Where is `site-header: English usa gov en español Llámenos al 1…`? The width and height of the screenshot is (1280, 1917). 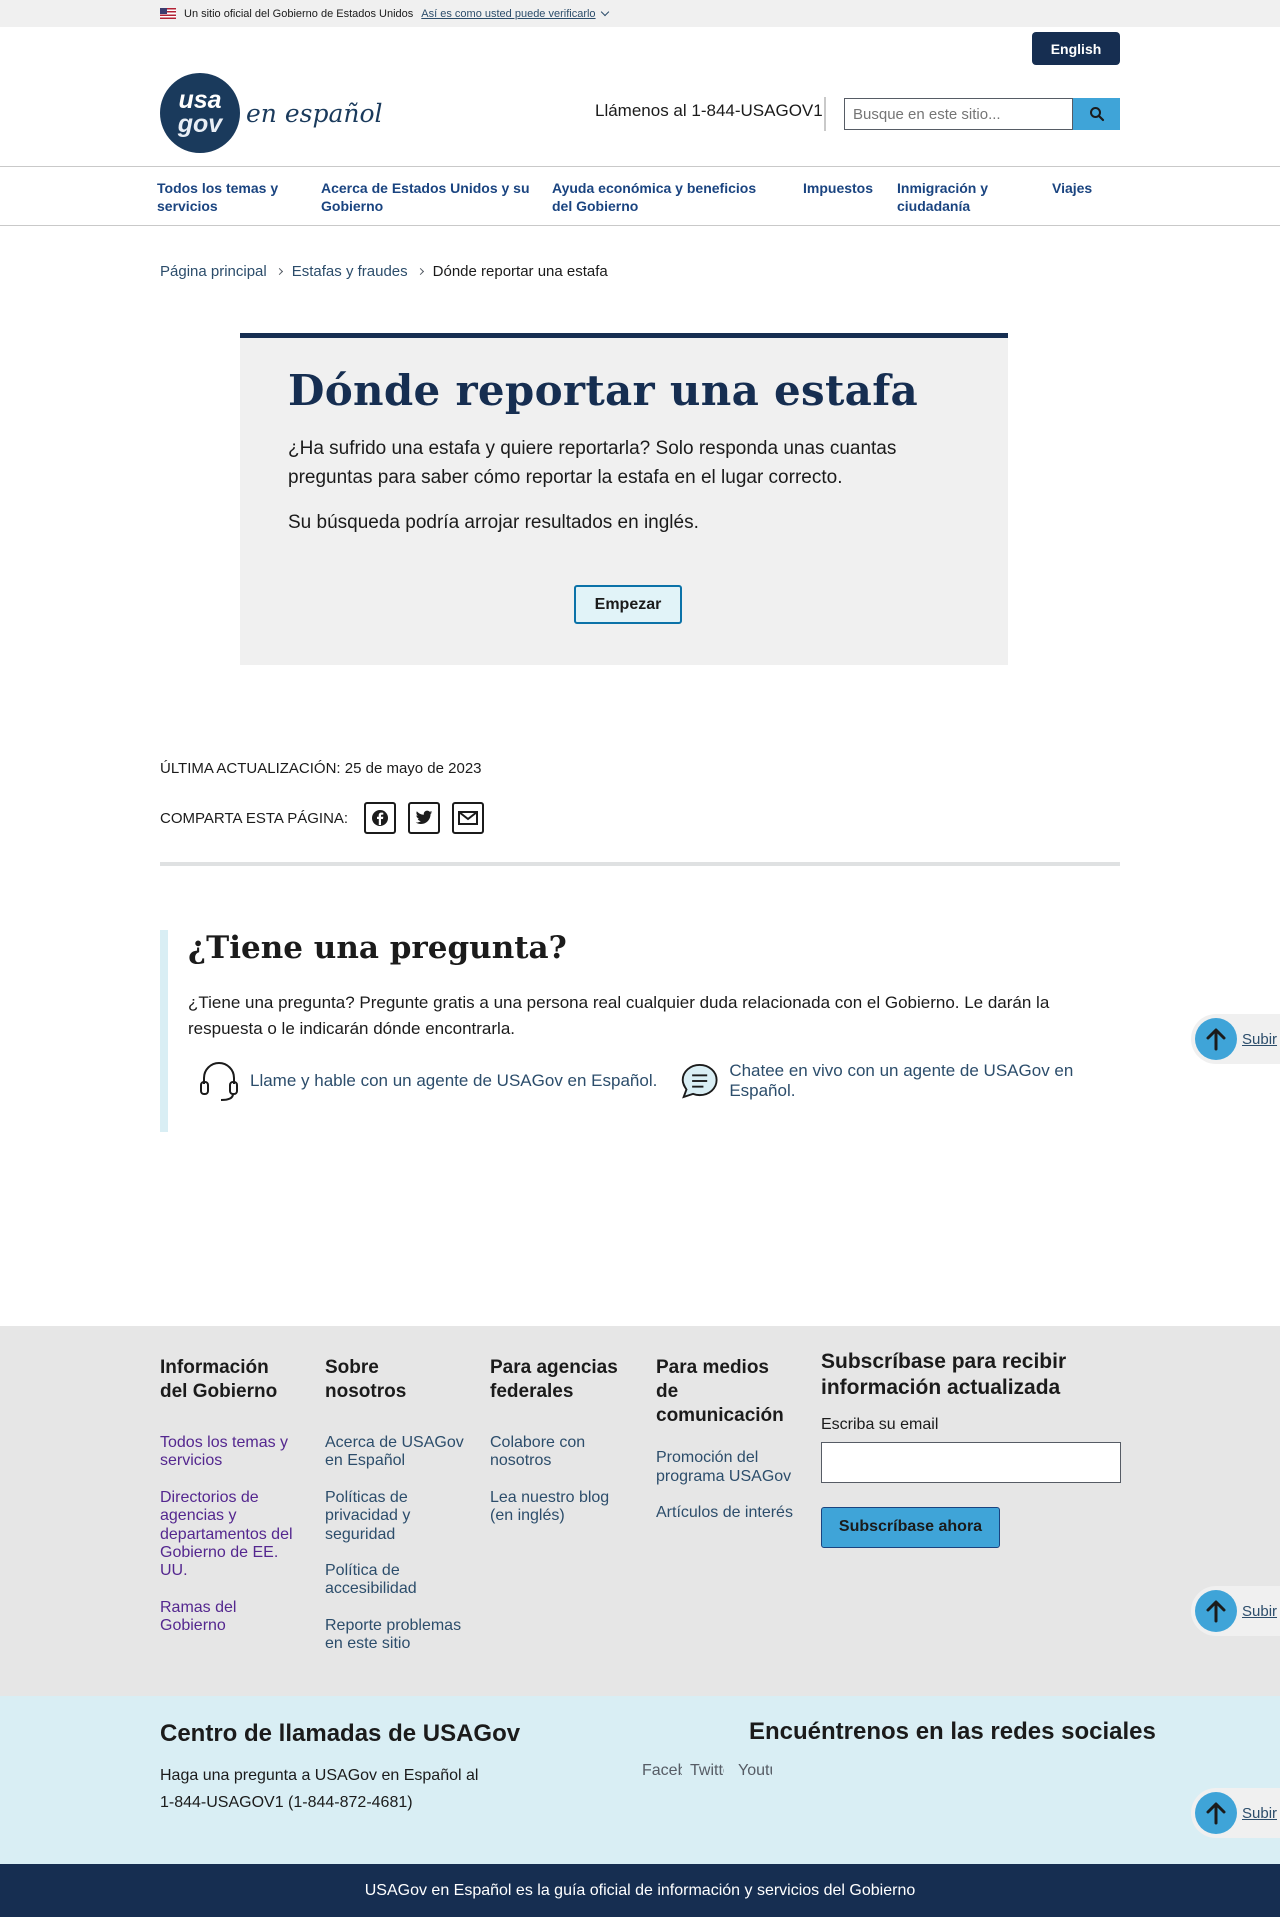
site-header: English usa gov en español Llámenos al 1… is located at coordinates (640, 97).